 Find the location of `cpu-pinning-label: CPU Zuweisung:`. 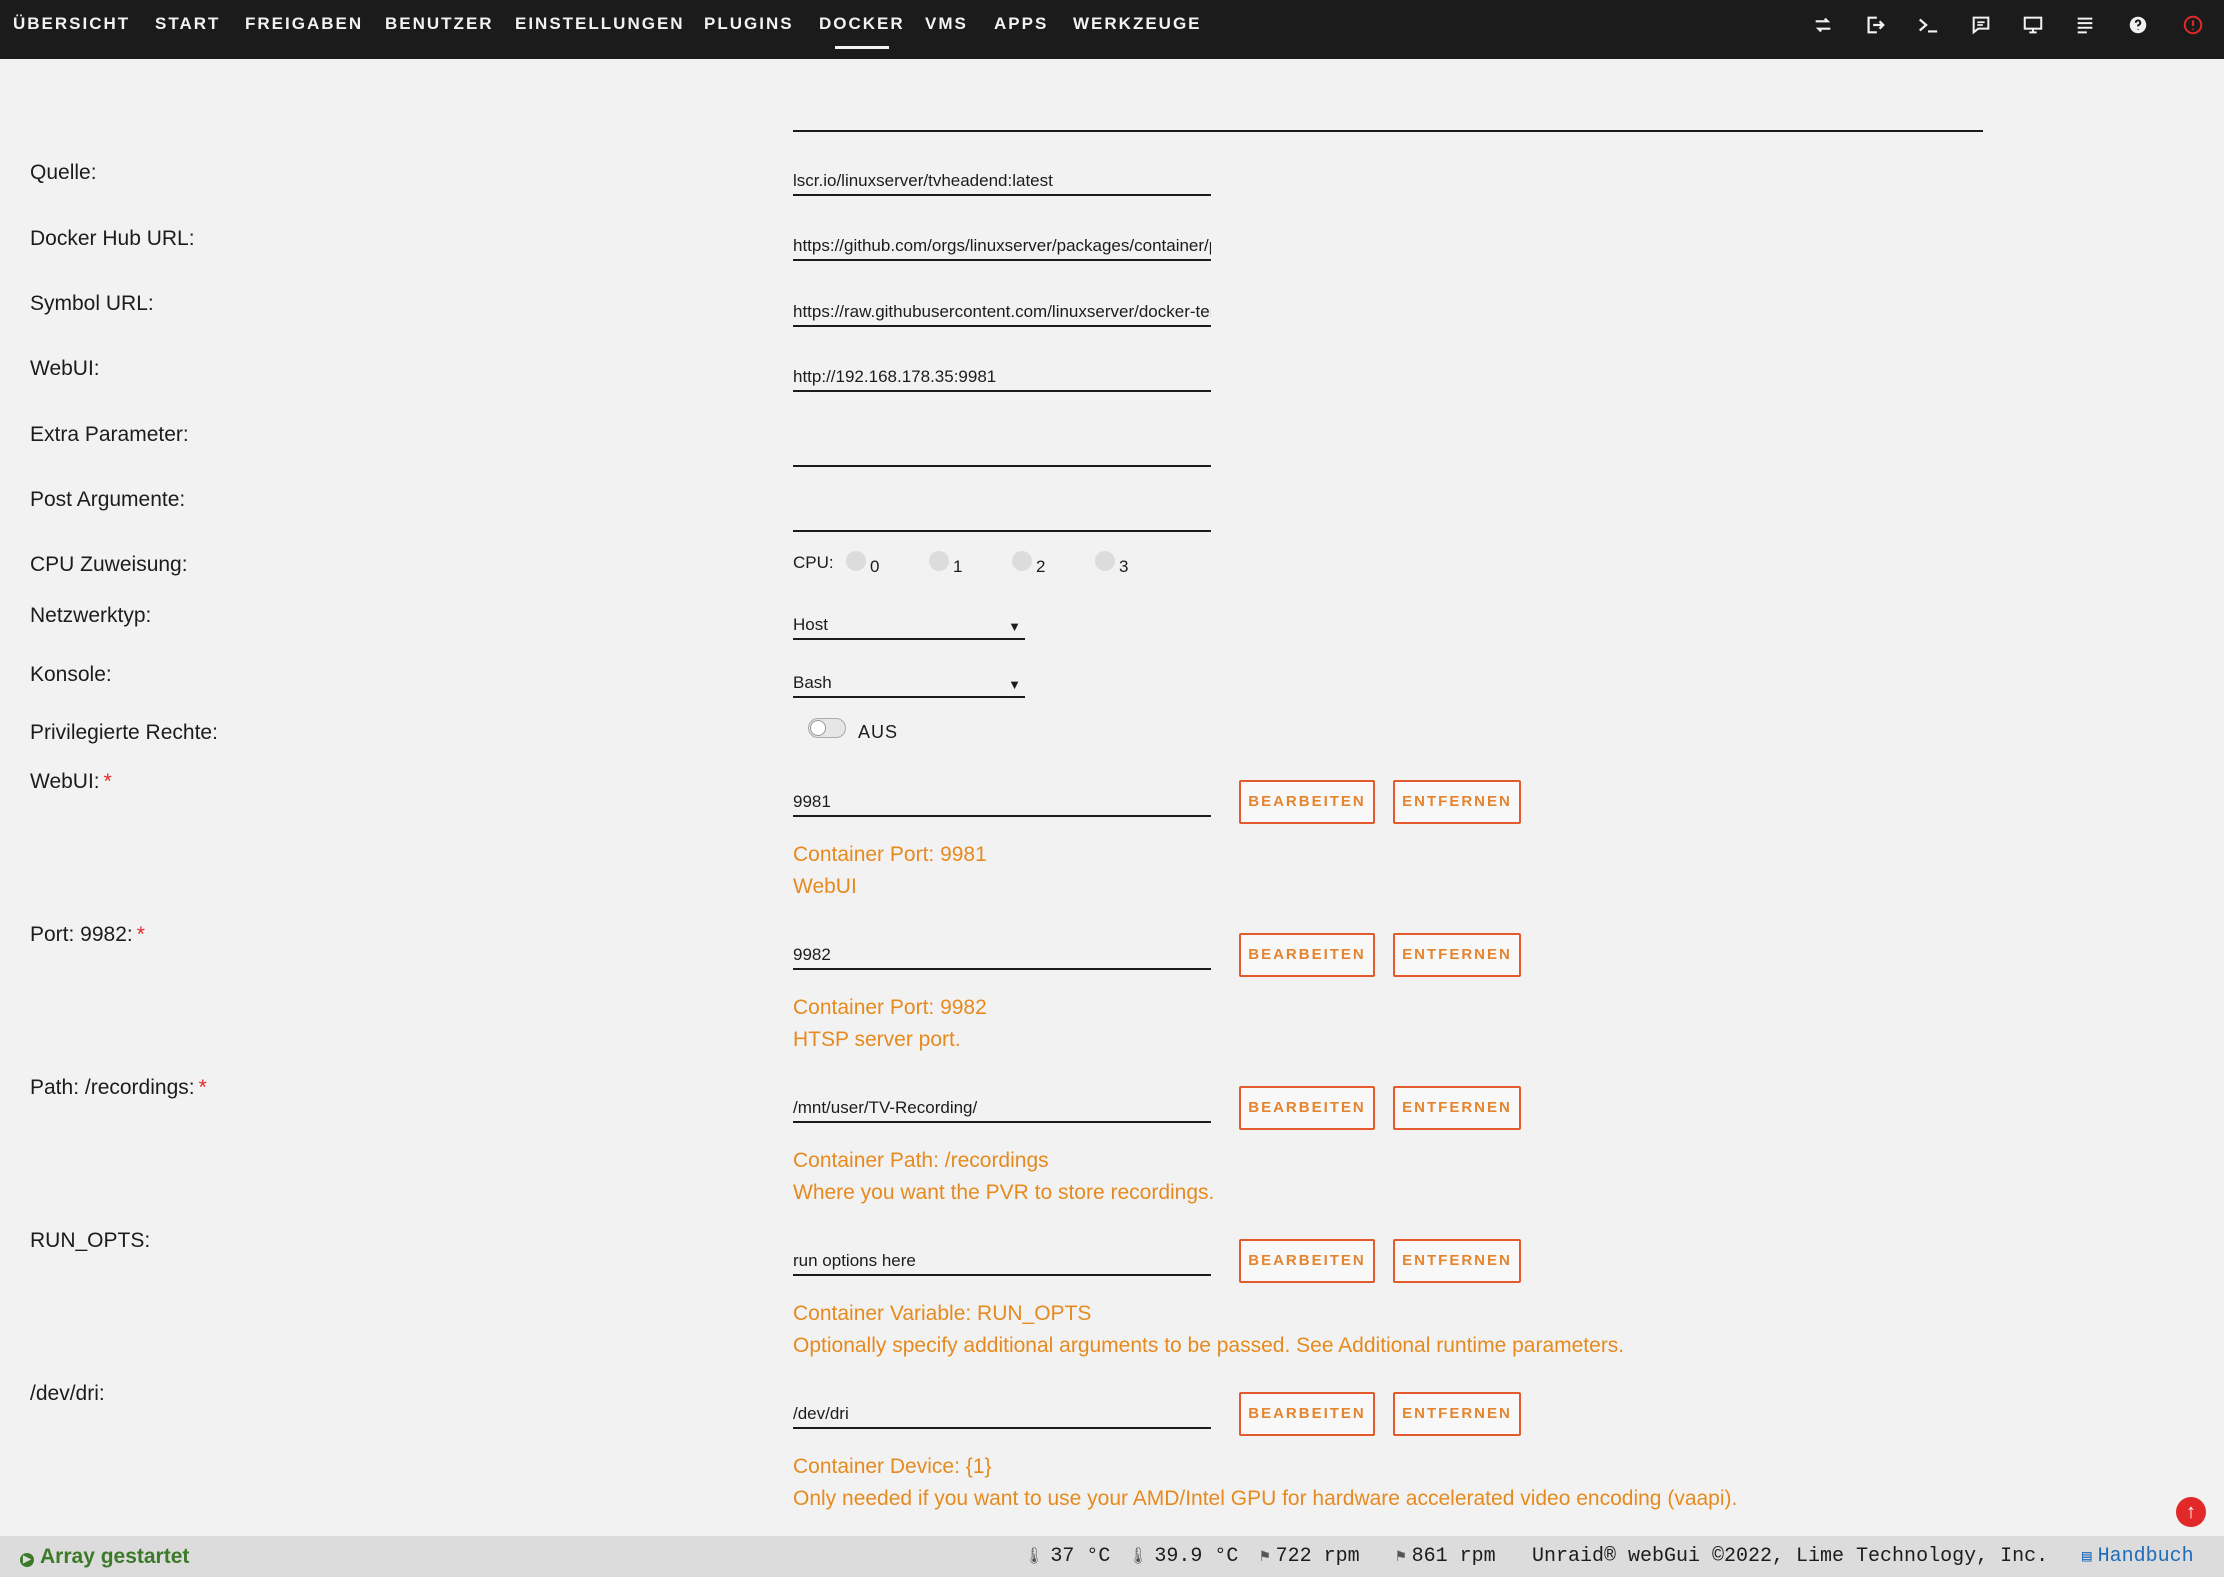

cpu-pinning-label: CPU Zuweisung: is located at coordinates (109, 564).